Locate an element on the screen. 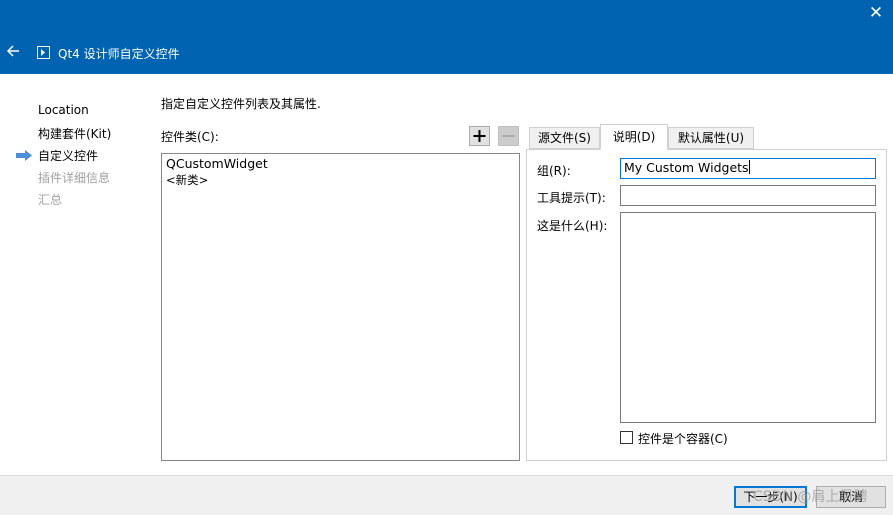 The image size is (893, 515). group-label: 组(R): is located at coordinates (554, 171).